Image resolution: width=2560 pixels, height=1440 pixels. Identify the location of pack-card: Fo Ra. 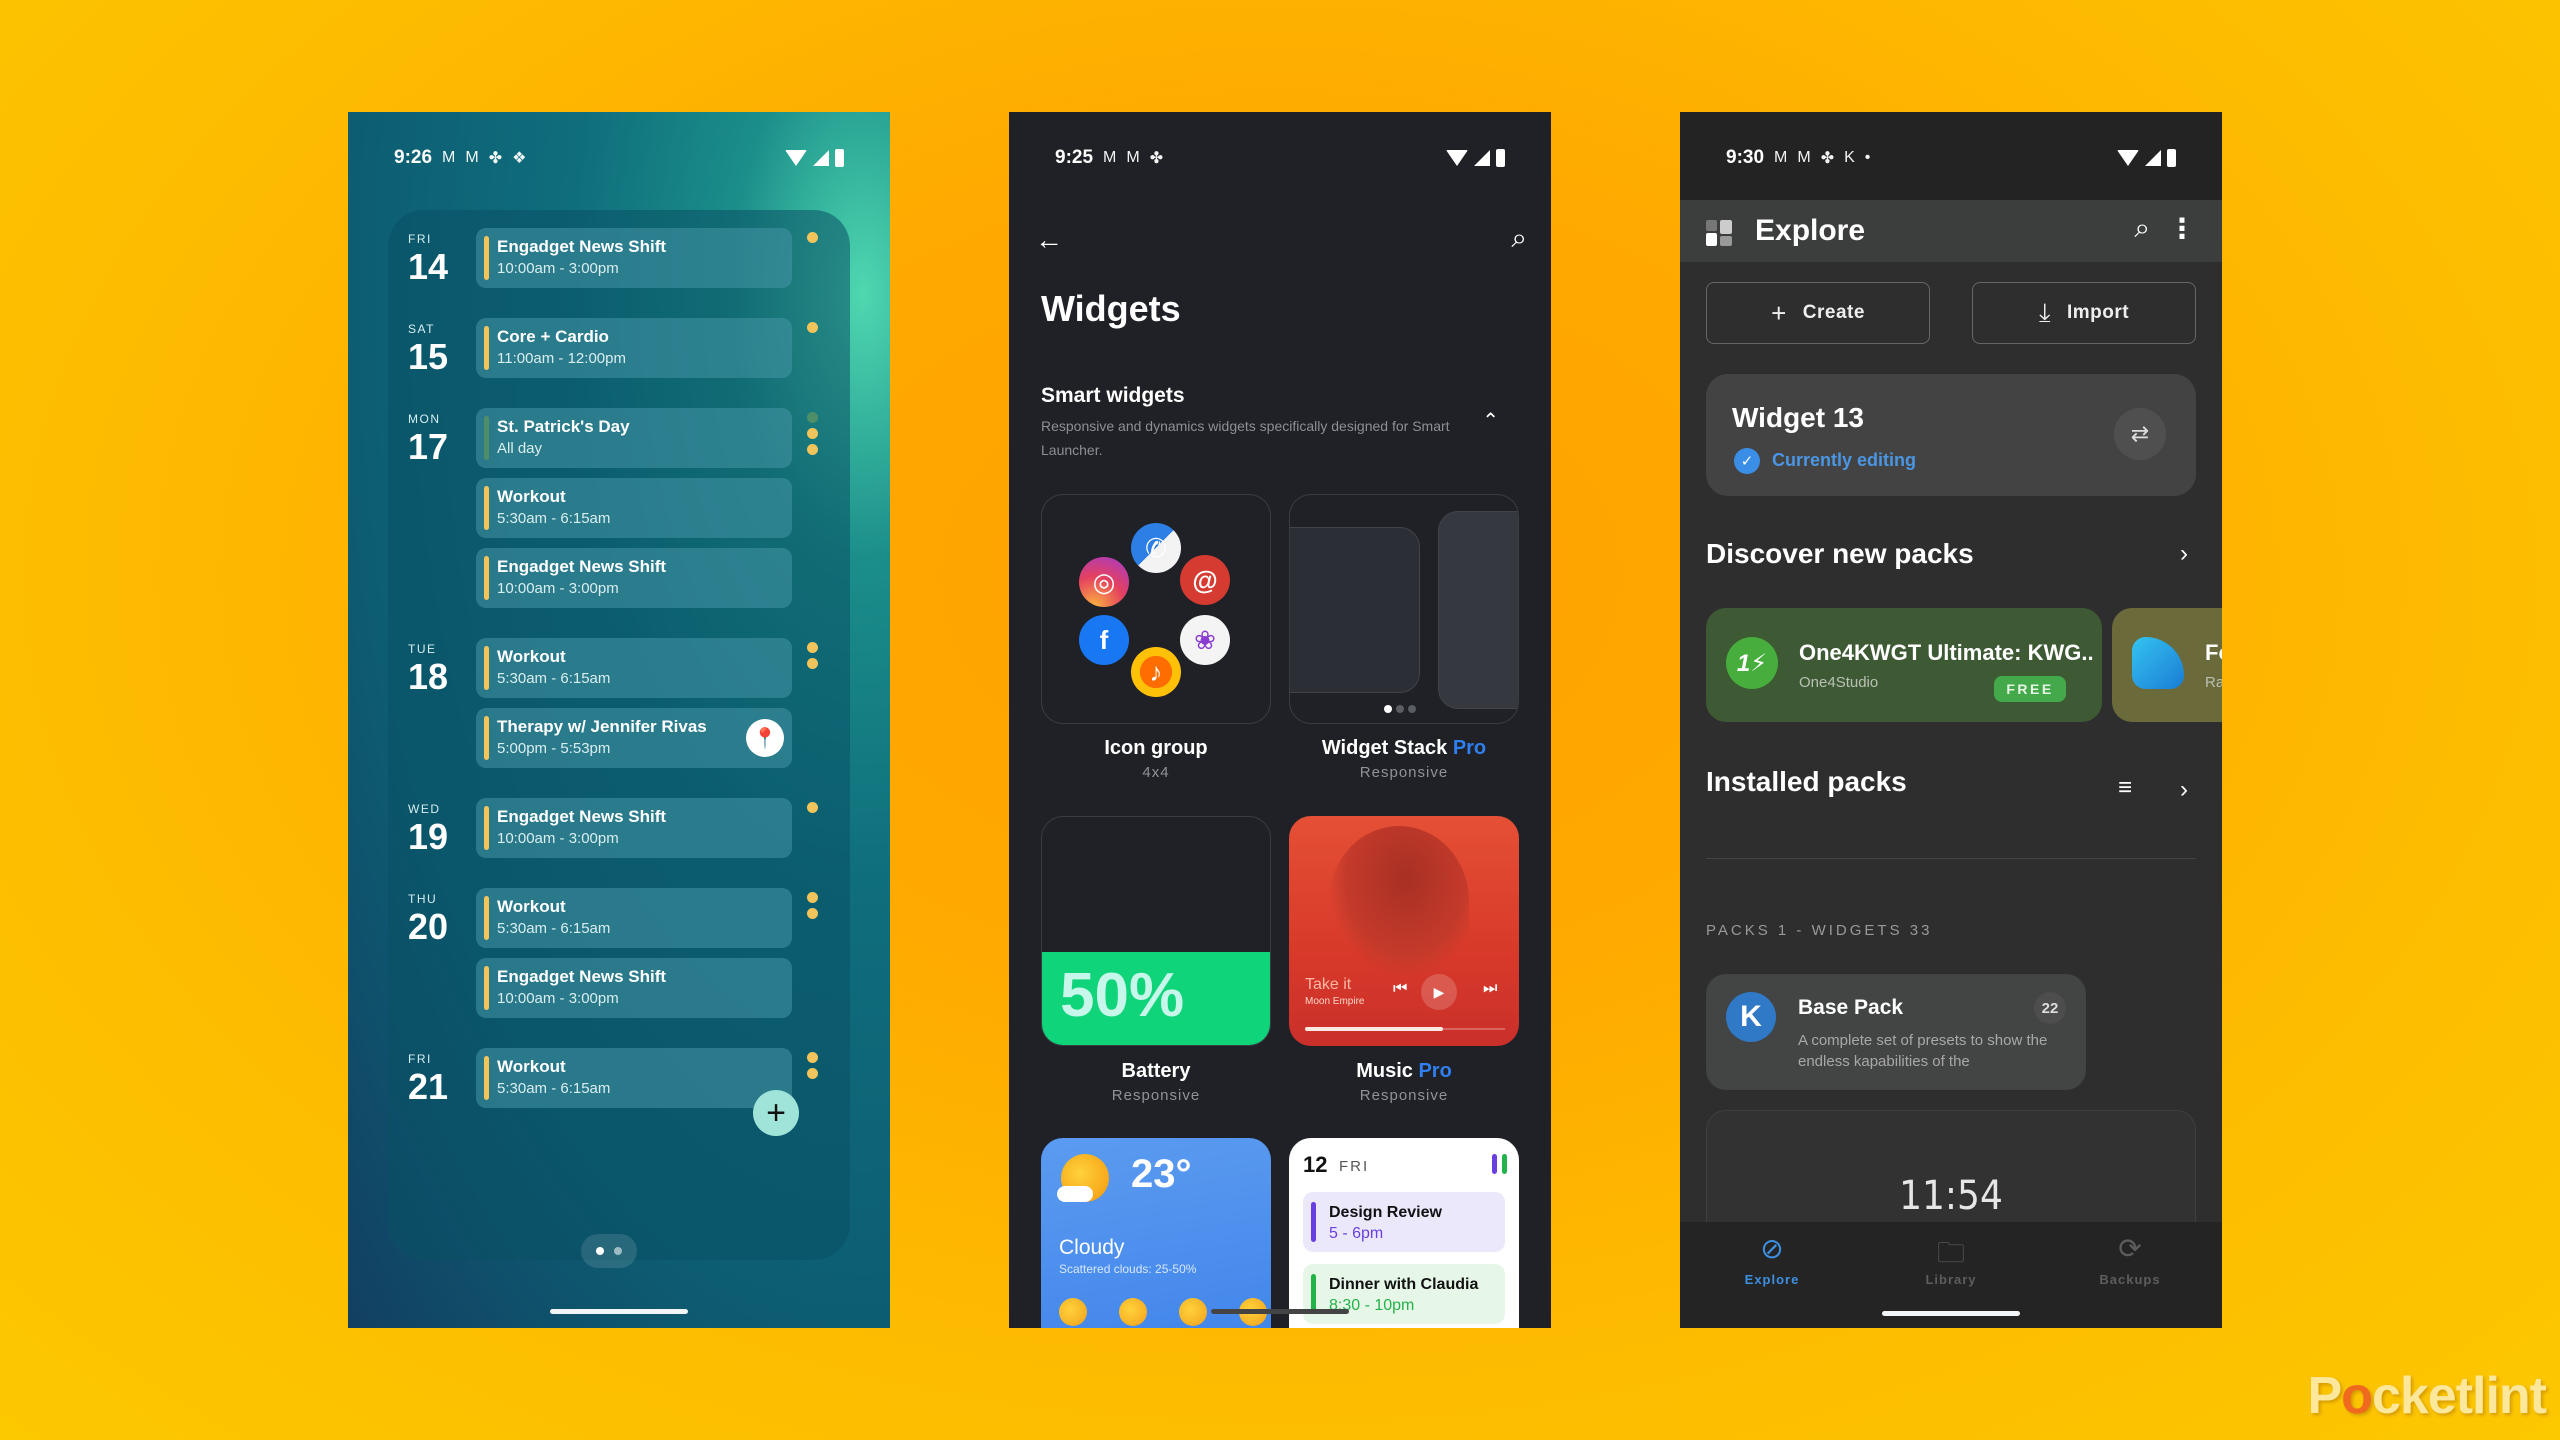
(2167, 665).